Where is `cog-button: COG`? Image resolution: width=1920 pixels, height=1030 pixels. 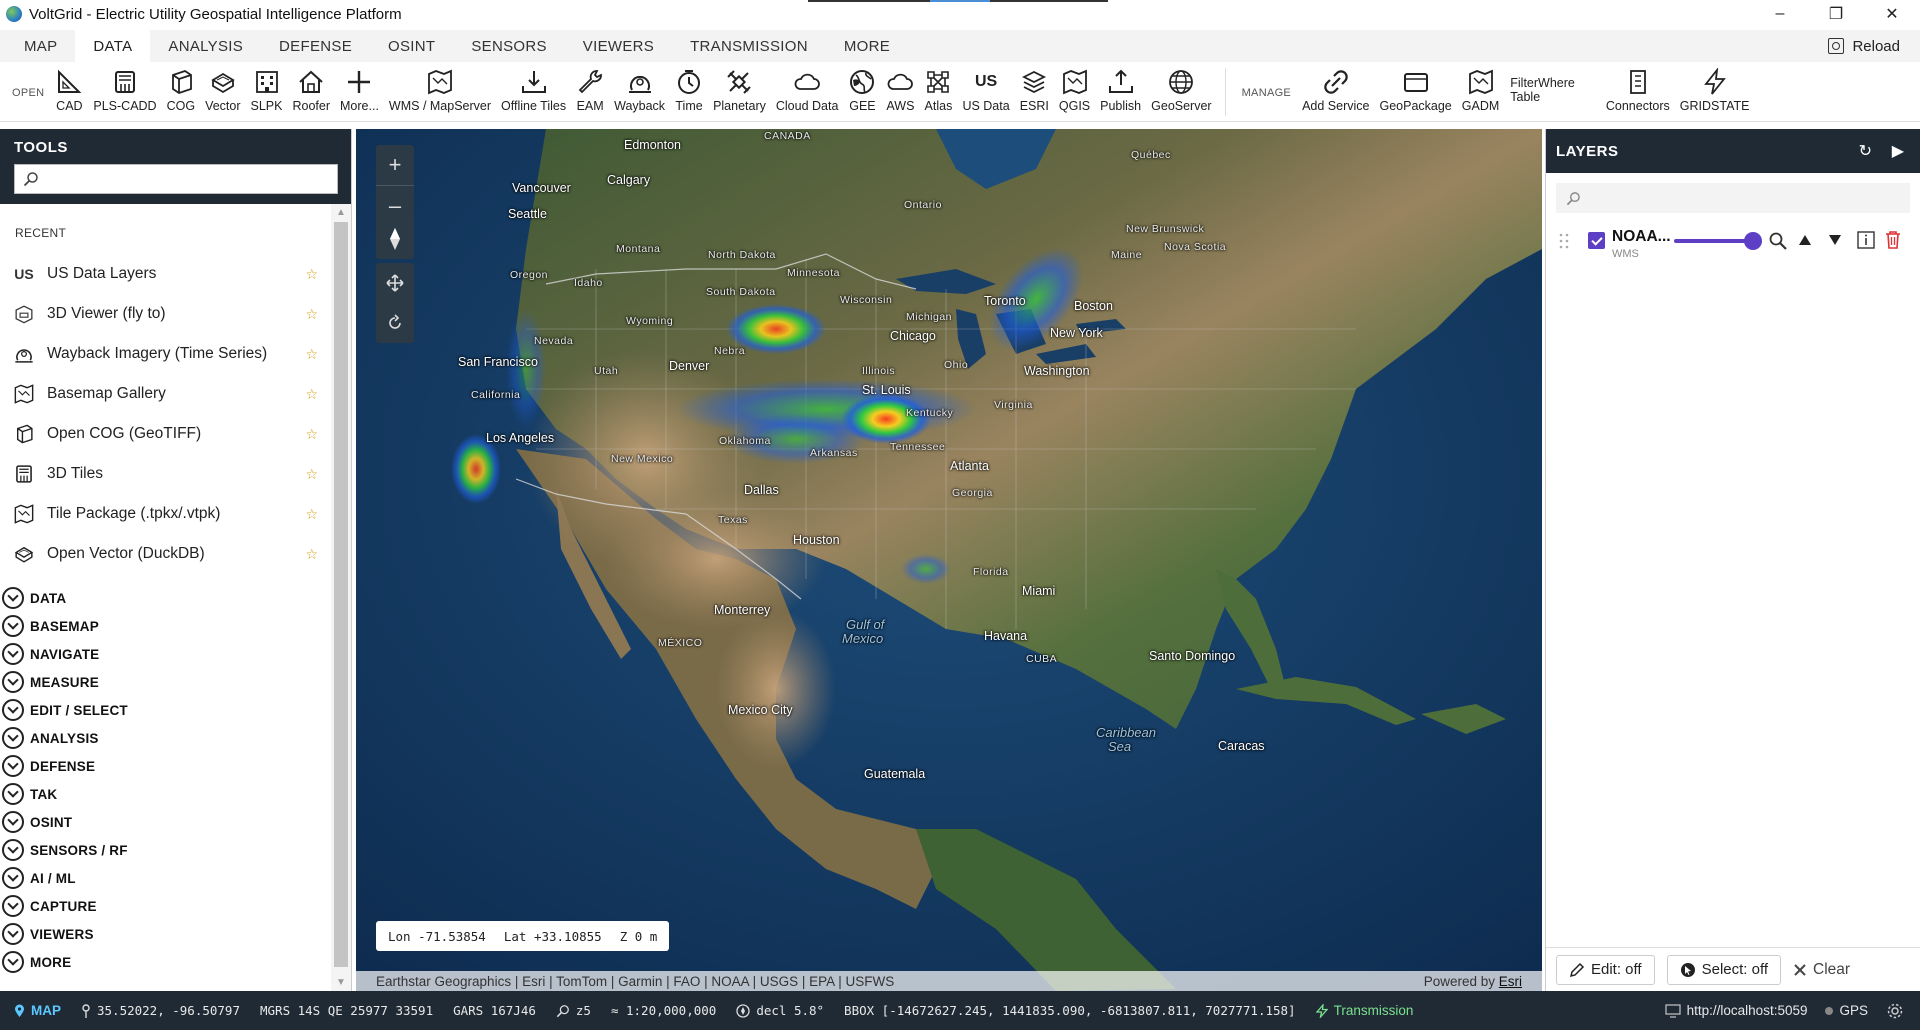
cog-button: COG is located at coordinates (181, 92).